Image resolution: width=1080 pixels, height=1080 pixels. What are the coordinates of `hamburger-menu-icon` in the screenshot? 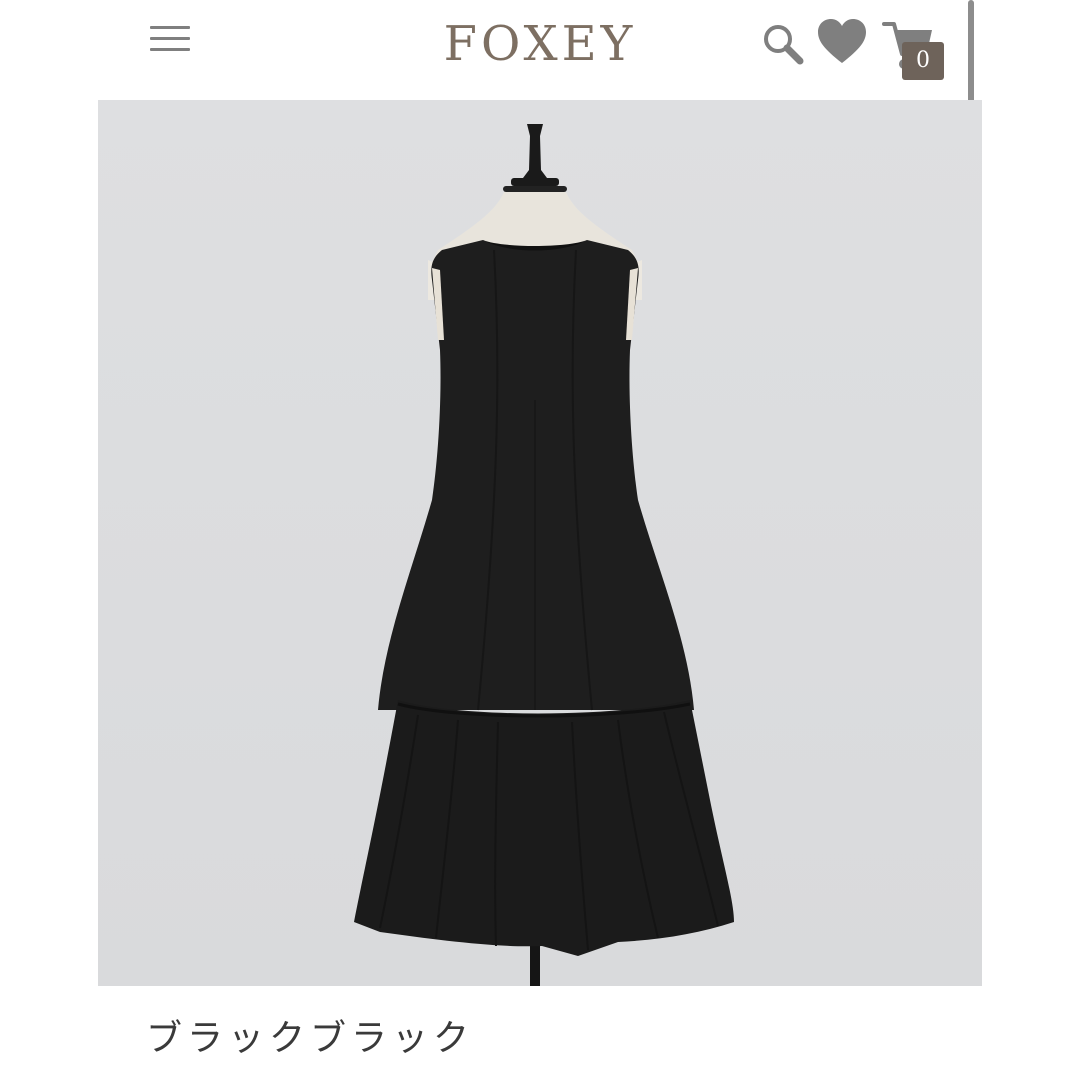 It's located at (170, 40).